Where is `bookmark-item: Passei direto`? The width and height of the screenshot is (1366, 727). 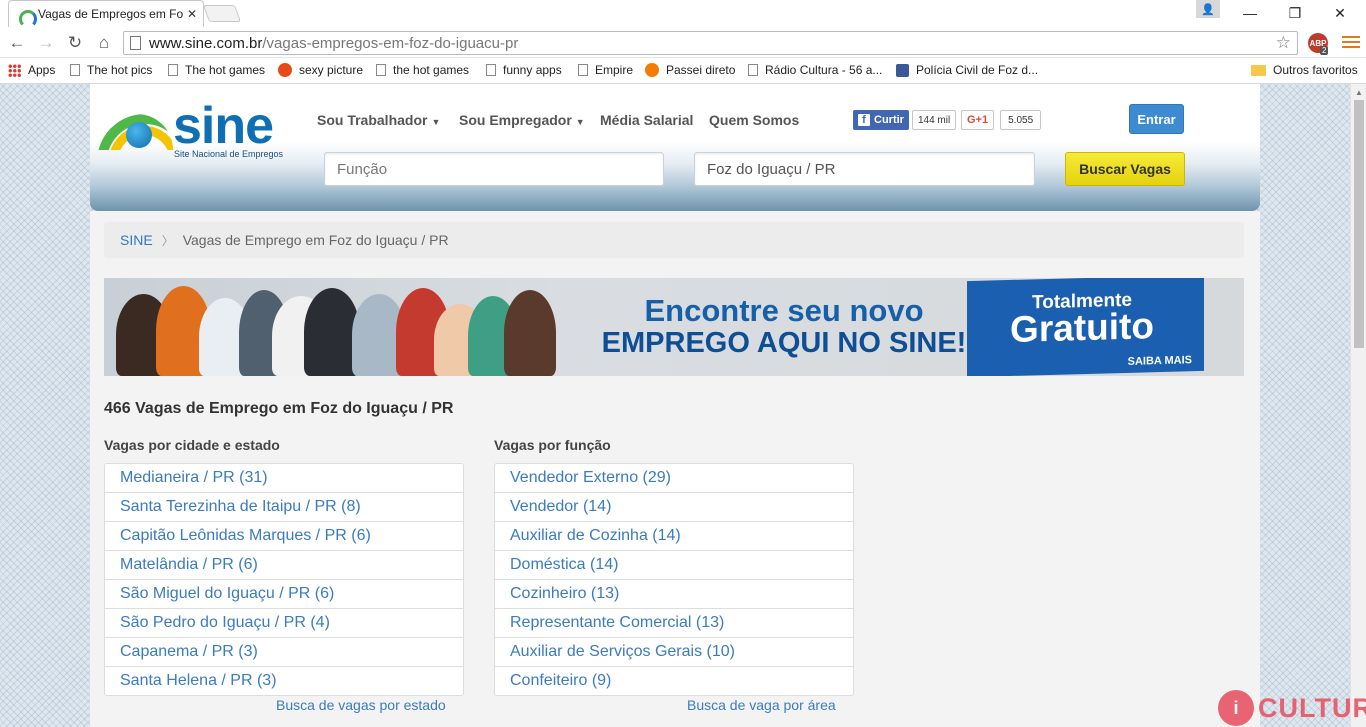
bookmark-item: Passei direto is located at coordinates (690, 70).